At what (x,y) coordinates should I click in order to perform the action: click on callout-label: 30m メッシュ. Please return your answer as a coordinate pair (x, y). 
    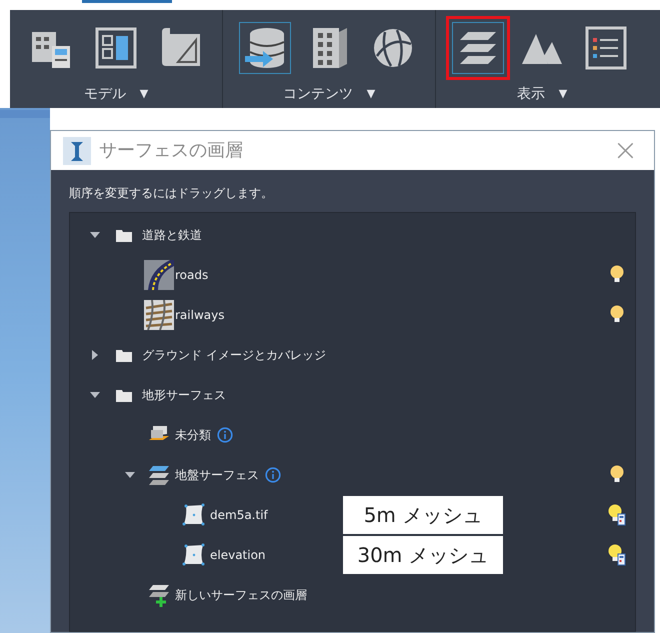
    Looking at the image, I should click on (423, 555).